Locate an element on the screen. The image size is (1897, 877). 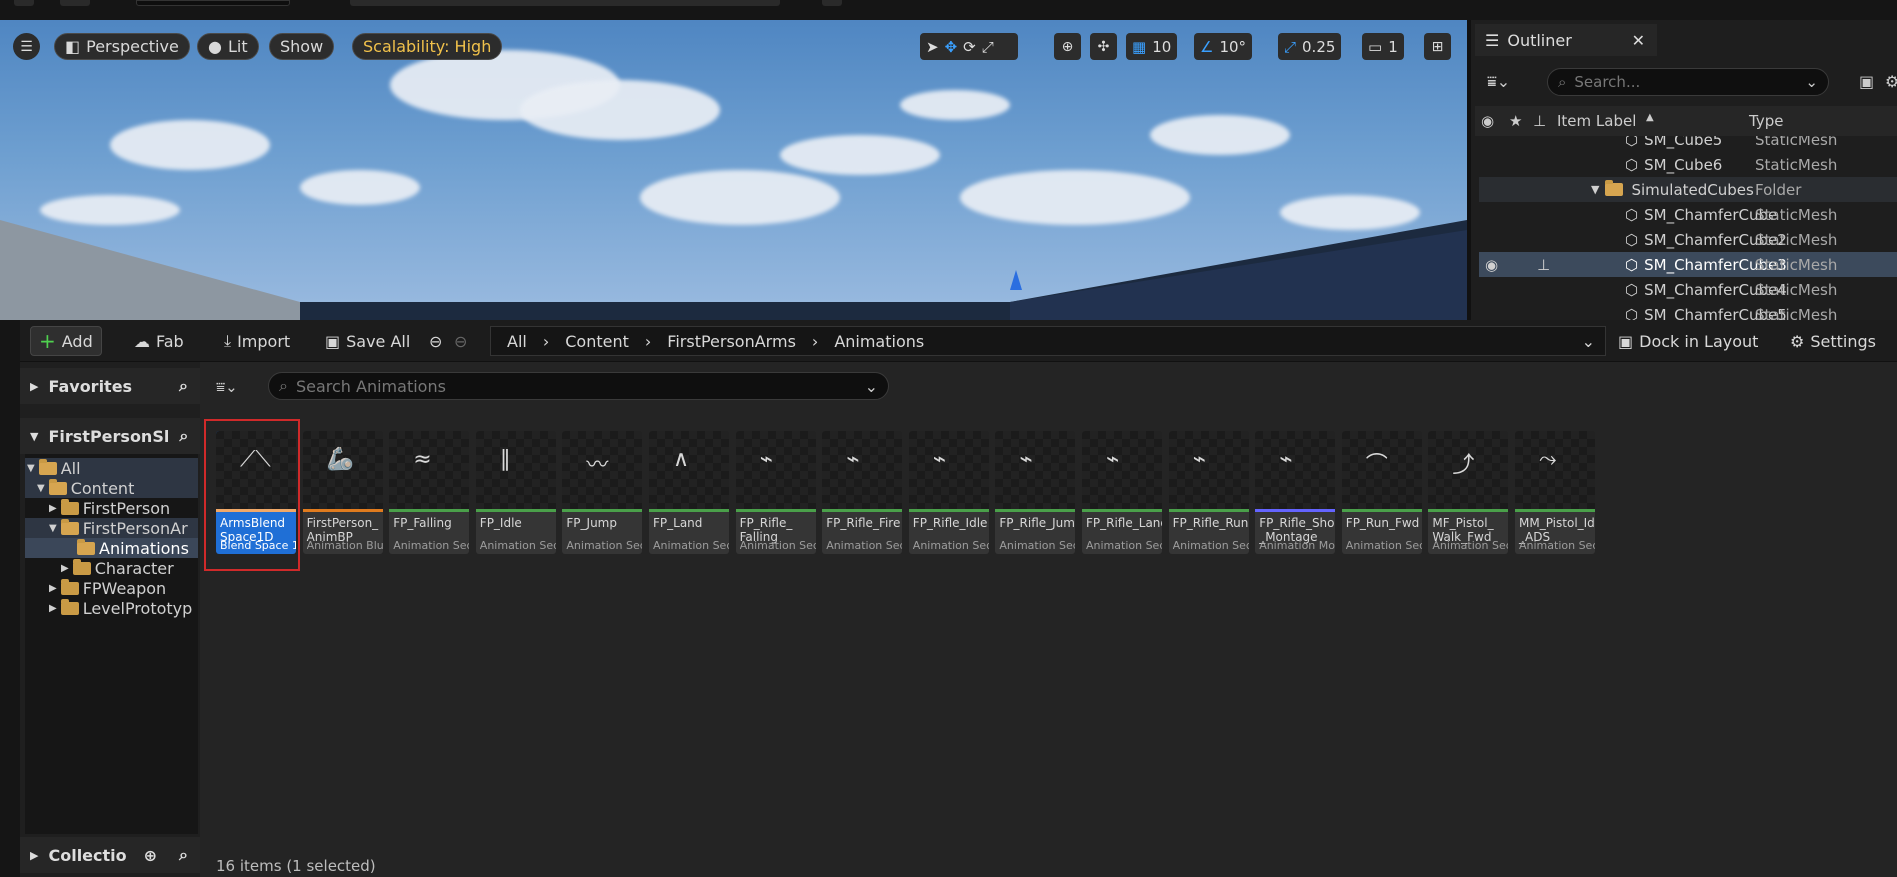
tree-item-fpweapon: ▶ FPWeapon is located at coordinates (111, 588).